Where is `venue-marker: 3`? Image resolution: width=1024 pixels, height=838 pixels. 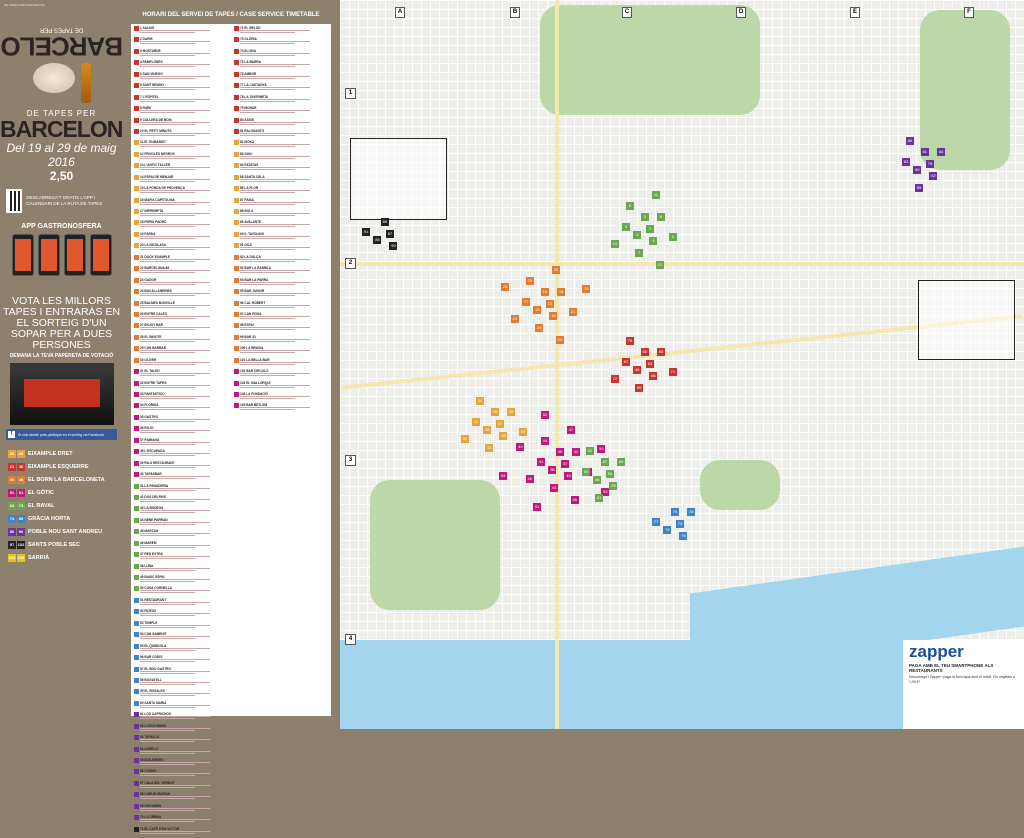
venue-marker: 3 is located at coordinates (644, 217).